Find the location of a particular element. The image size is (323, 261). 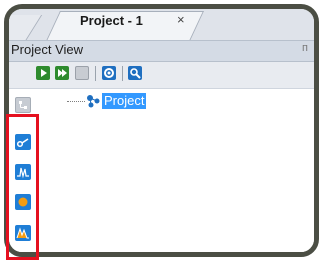

step-icon is located at coordinates (62, 73).